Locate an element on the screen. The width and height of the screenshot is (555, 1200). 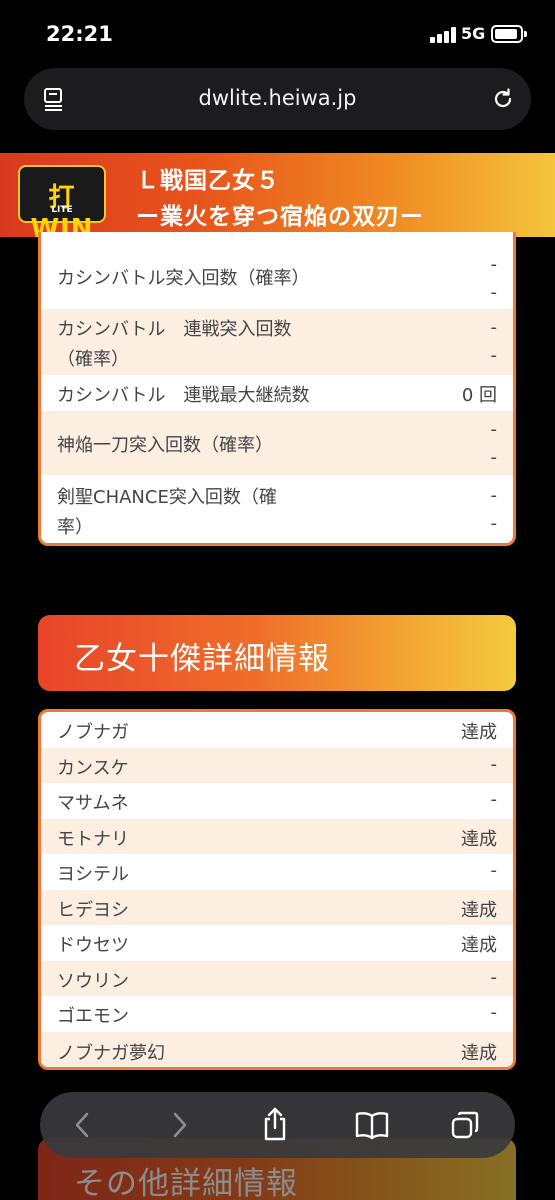
back-icon is located at coordinates (83, 1125).